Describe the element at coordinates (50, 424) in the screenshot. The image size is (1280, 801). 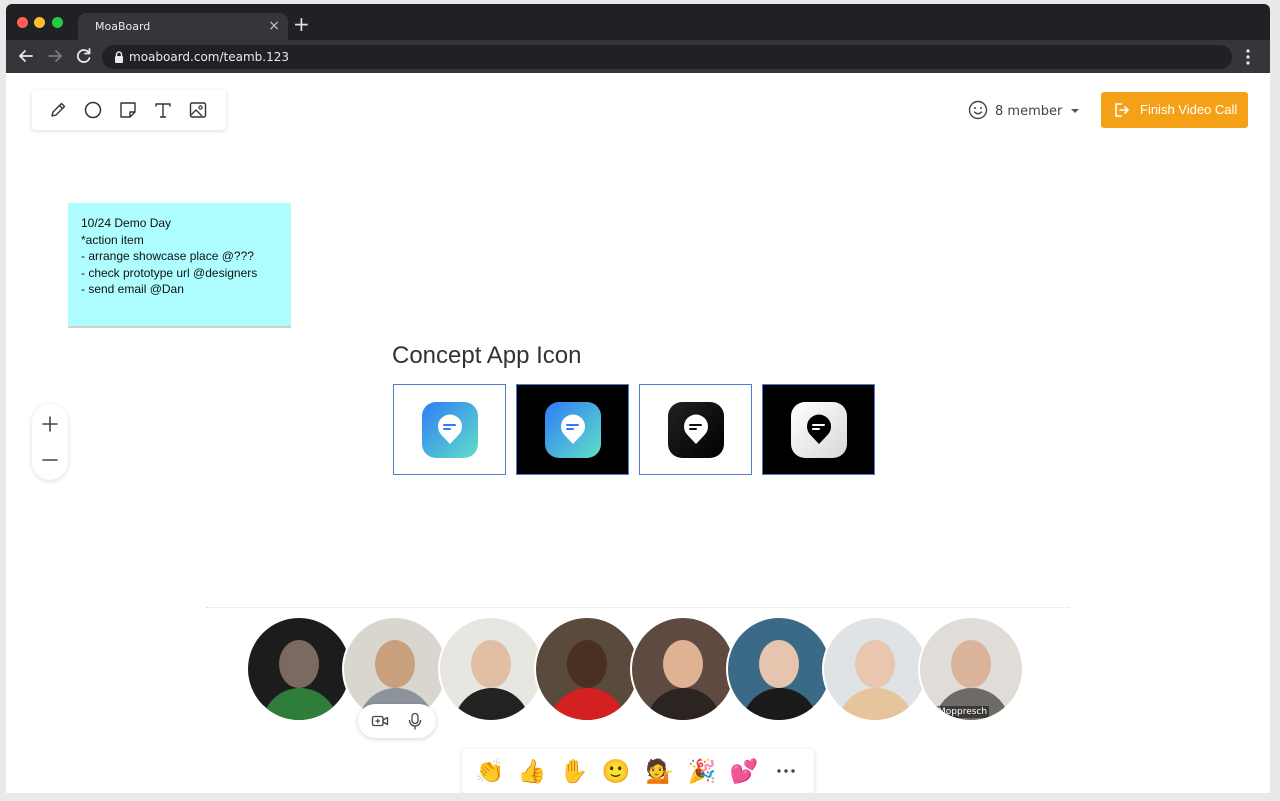
I see `zoom-in-icon` at that location.